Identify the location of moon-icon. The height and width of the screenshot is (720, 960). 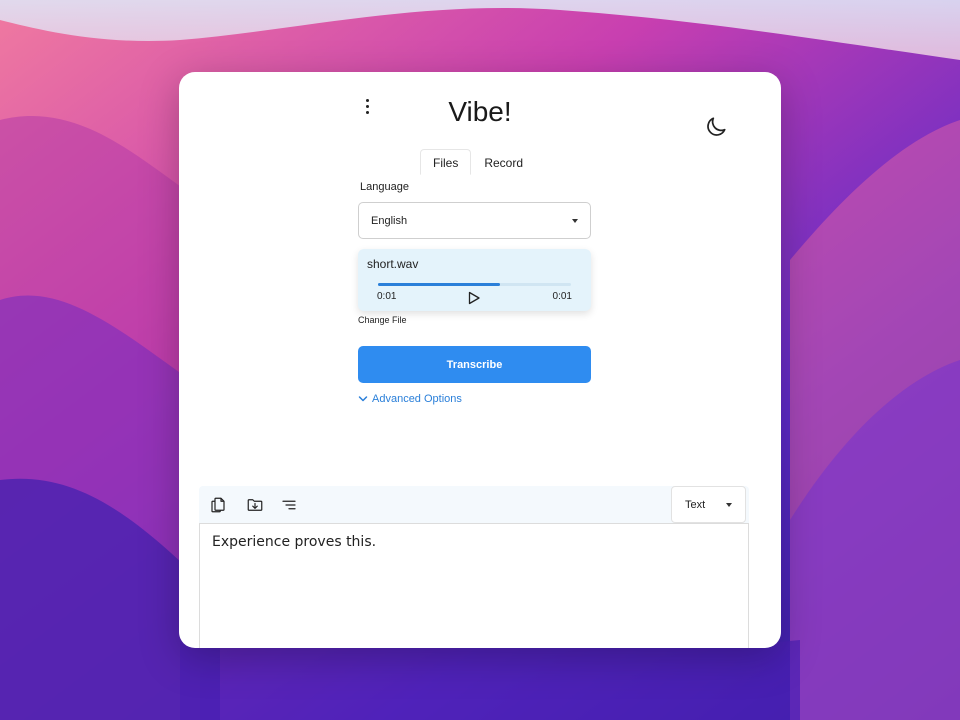
(716, 126).